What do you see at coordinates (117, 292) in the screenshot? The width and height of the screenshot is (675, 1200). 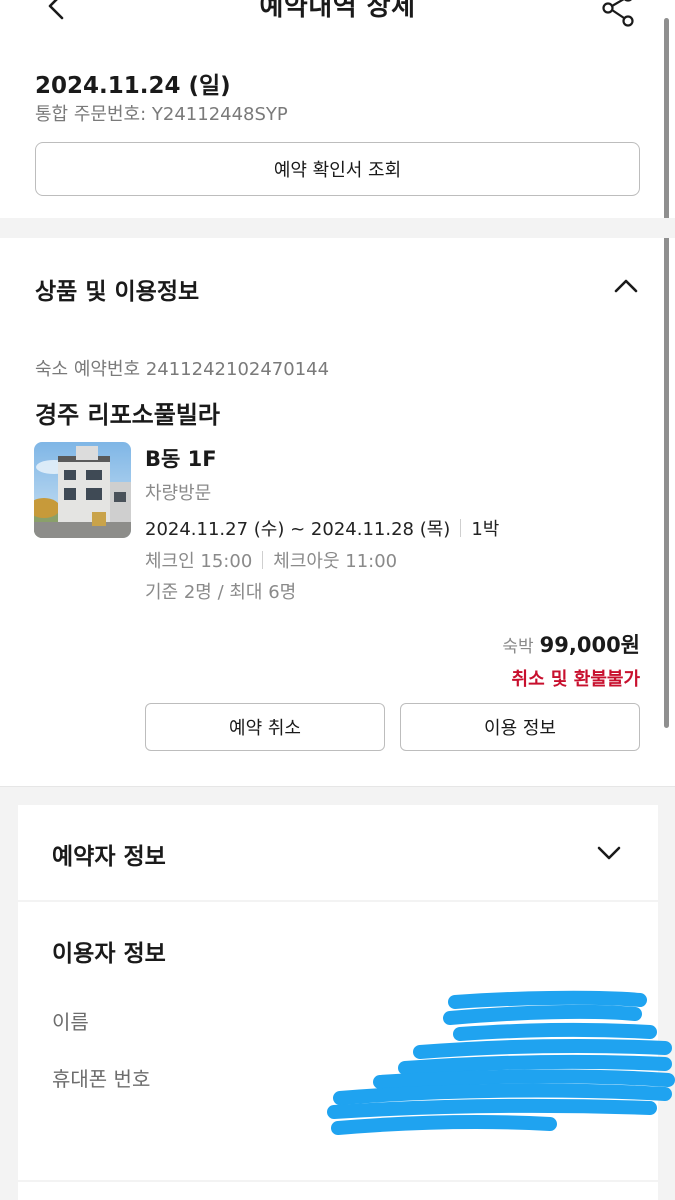 I see `product-section-title: 상품 및 이용정보` at bounding box center [117, 292].